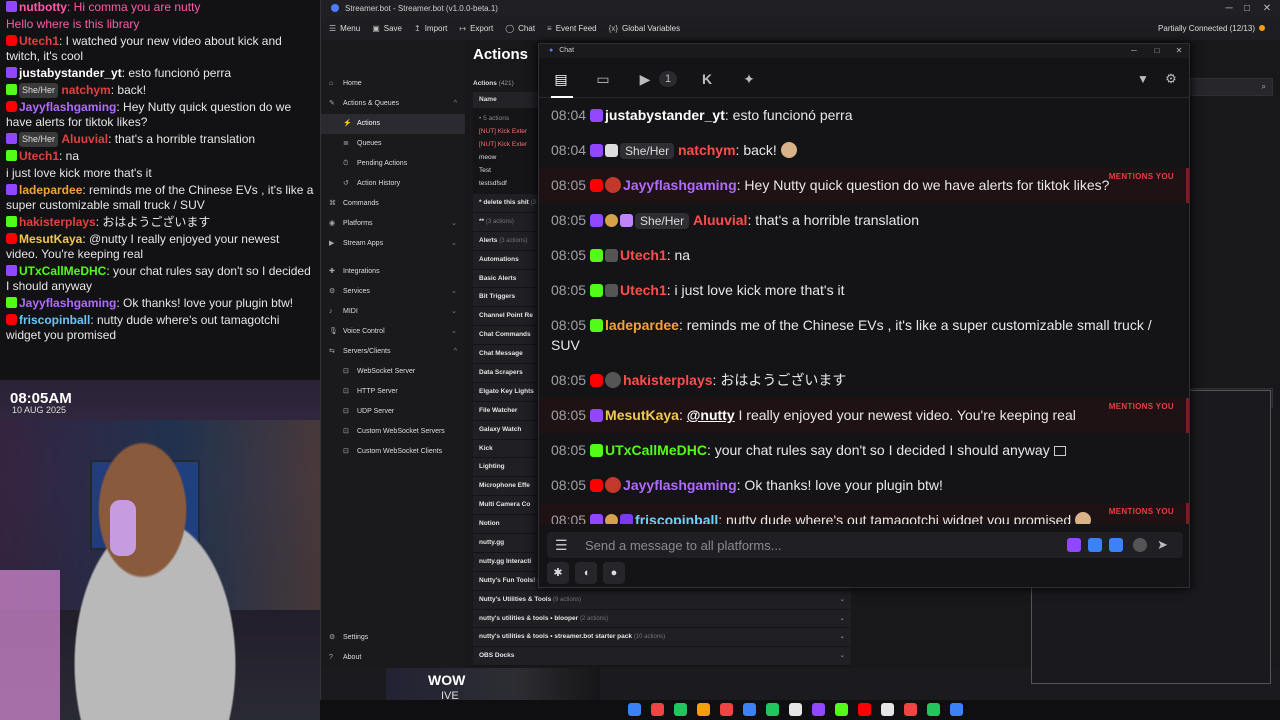 The width and height of the screenshot is (1280, 720). I want to click on tab-twitch-icon: ▭, so click(603, 79).